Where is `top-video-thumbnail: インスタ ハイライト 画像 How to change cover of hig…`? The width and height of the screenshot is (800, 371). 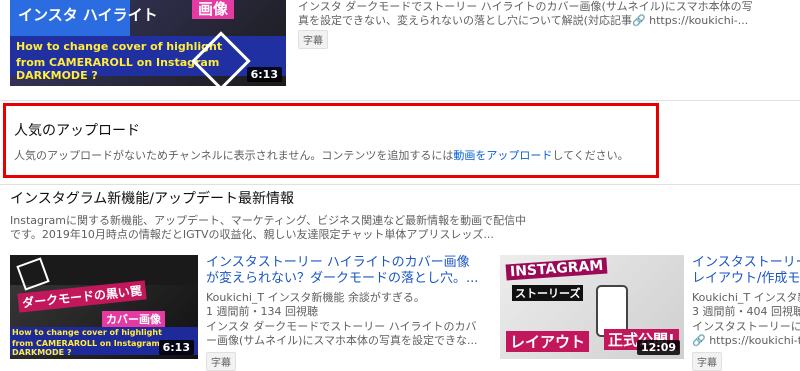
top-video-thumbnail: インスタ ハイライト 画像 How to change cover of hig… is located at coordinates (148, 43).